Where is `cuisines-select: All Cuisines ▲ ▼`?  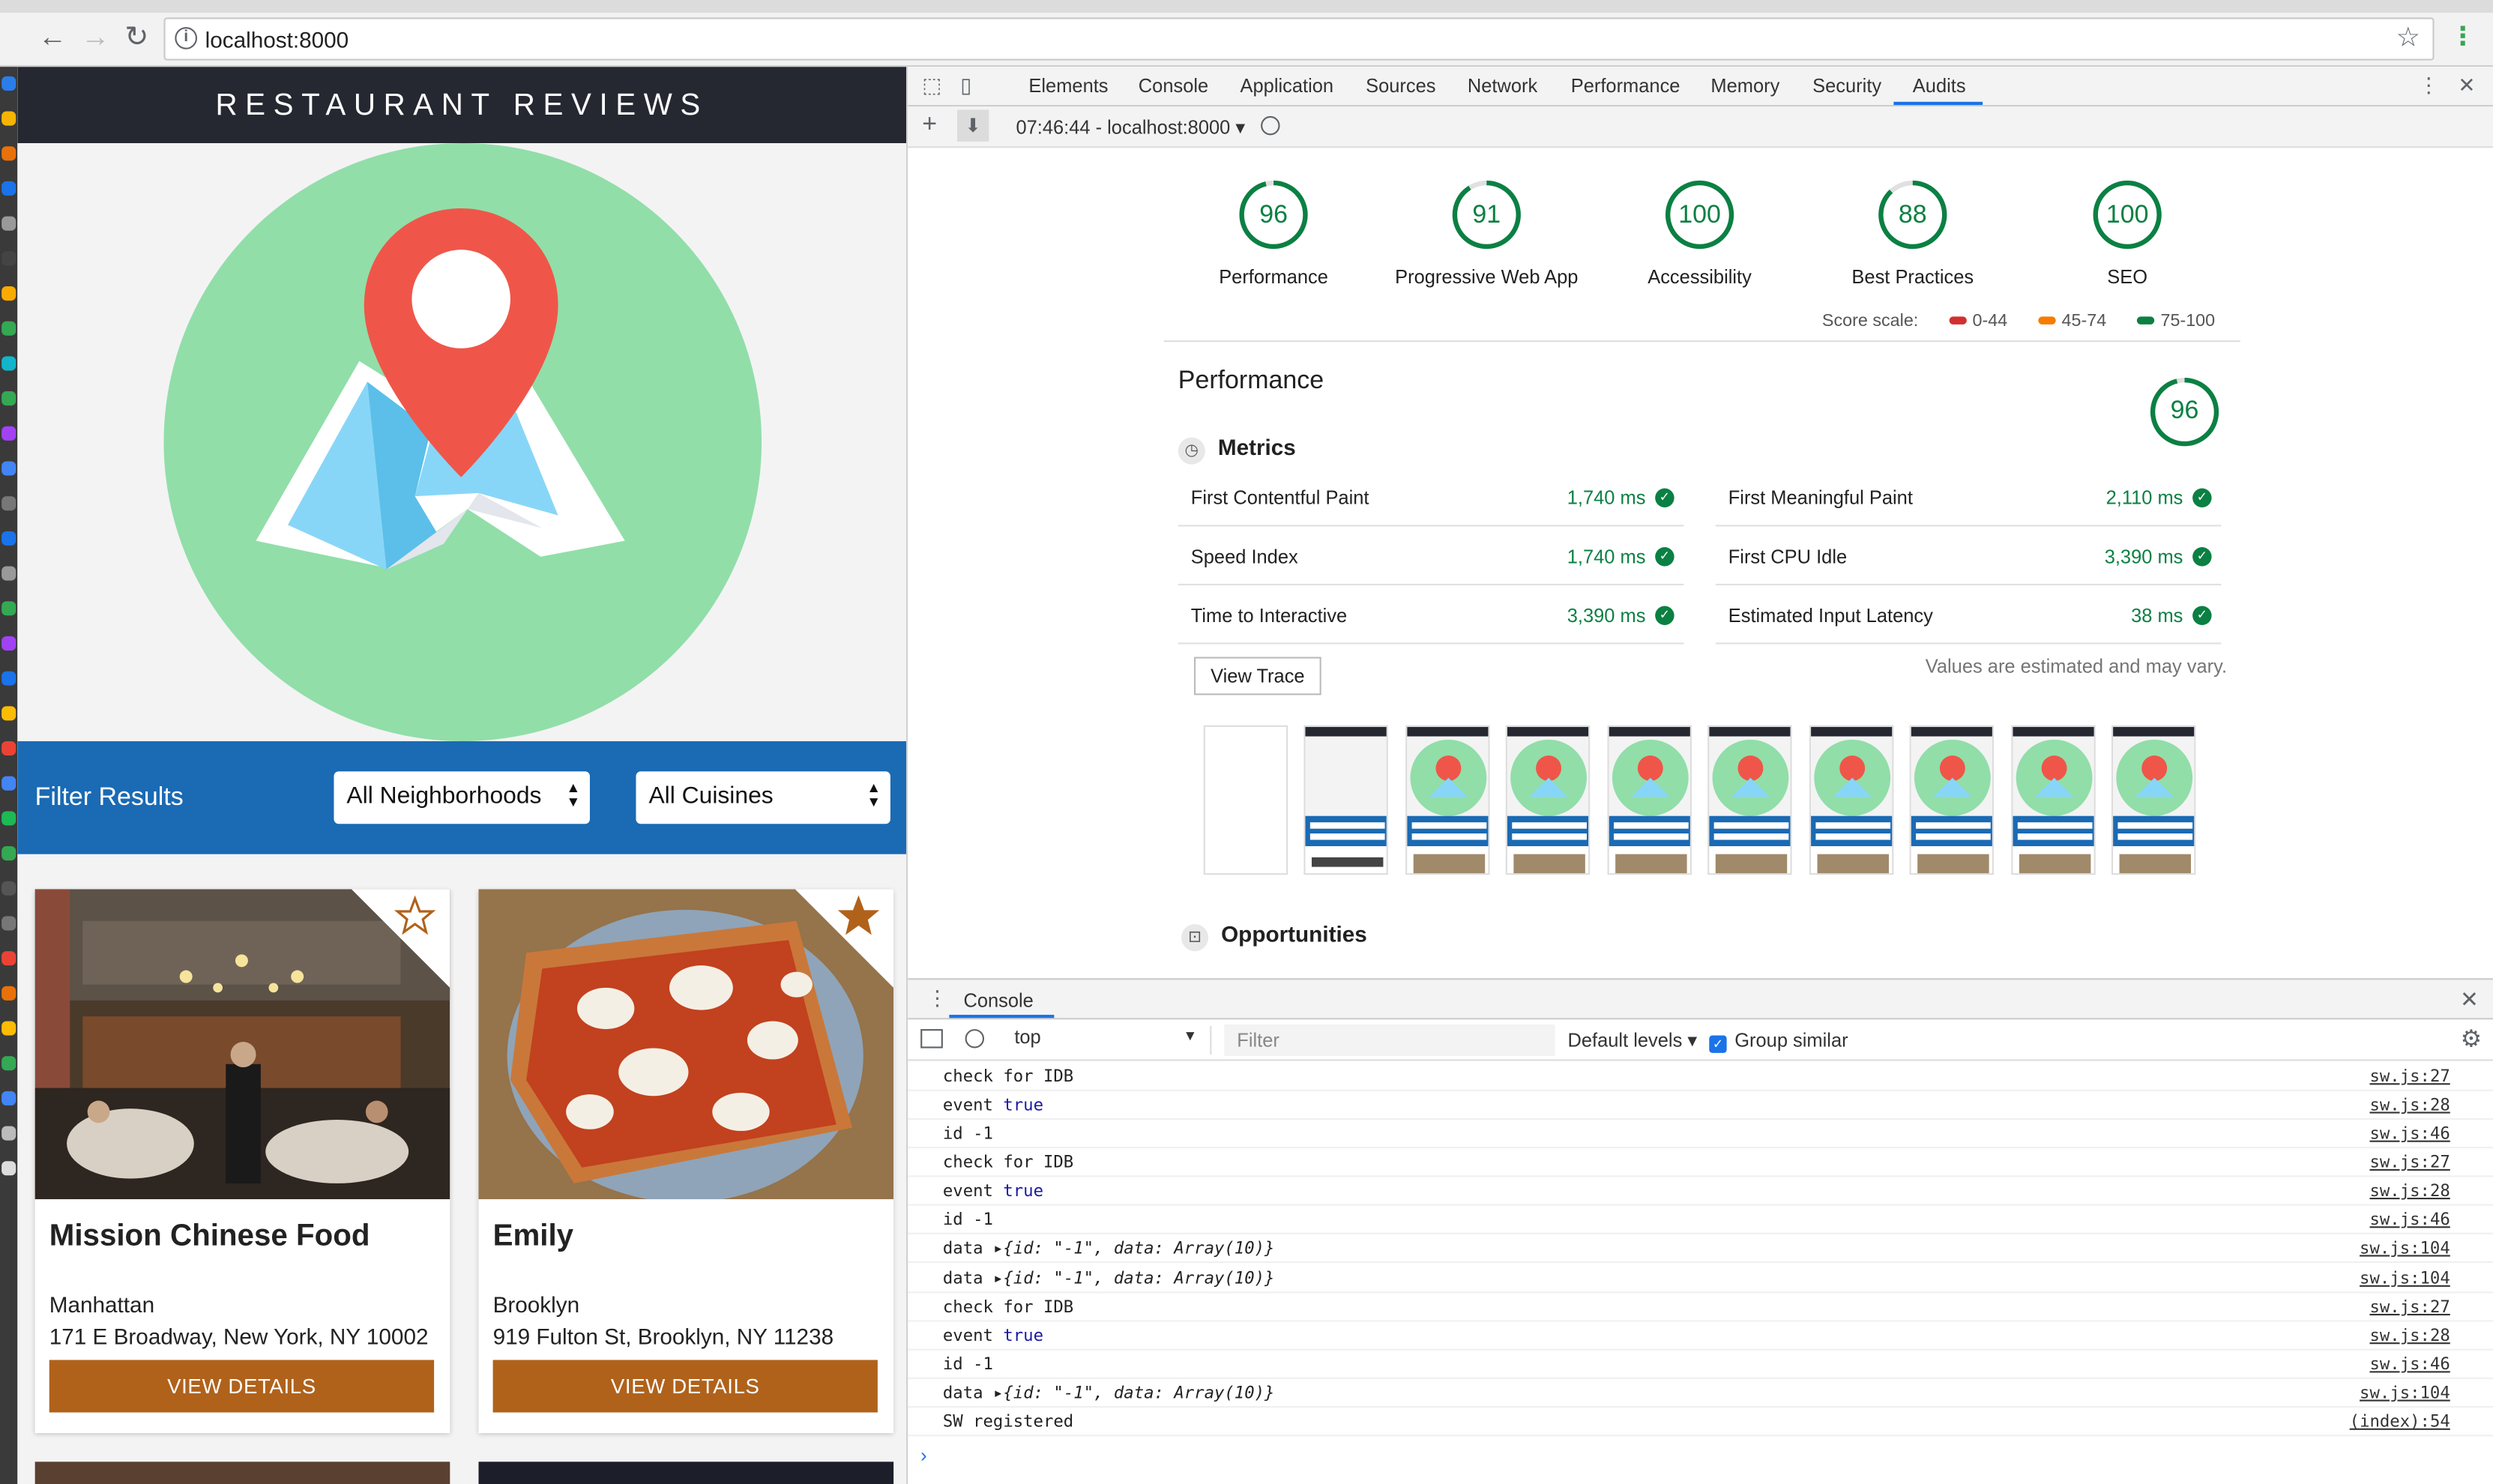 cuisines-select: All Cuisines ▲ ▼ is located at coordinates (763, 798).